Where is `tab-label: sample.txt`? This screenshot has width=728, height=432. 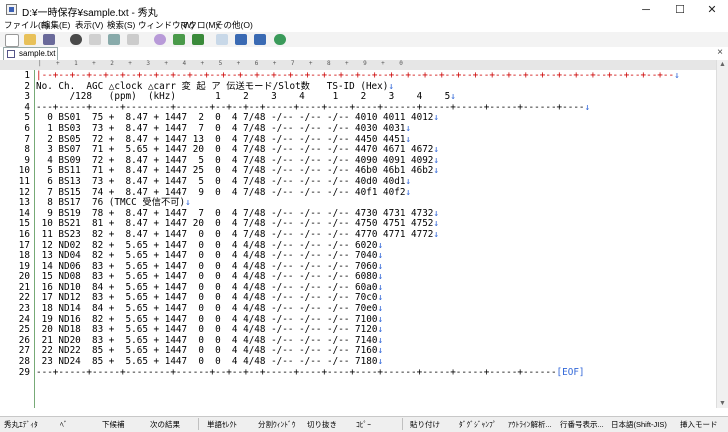 tab-label: sample.txt is located at coordinates (37, 53).